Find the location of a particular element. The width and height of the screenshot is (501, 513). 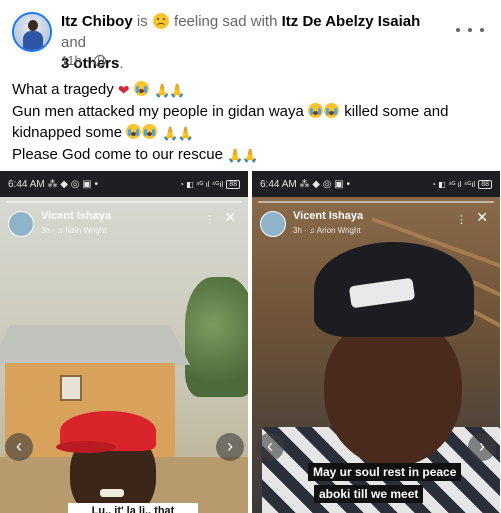

broken-heart-icon: ❤ is located at coordinates (123, 90).